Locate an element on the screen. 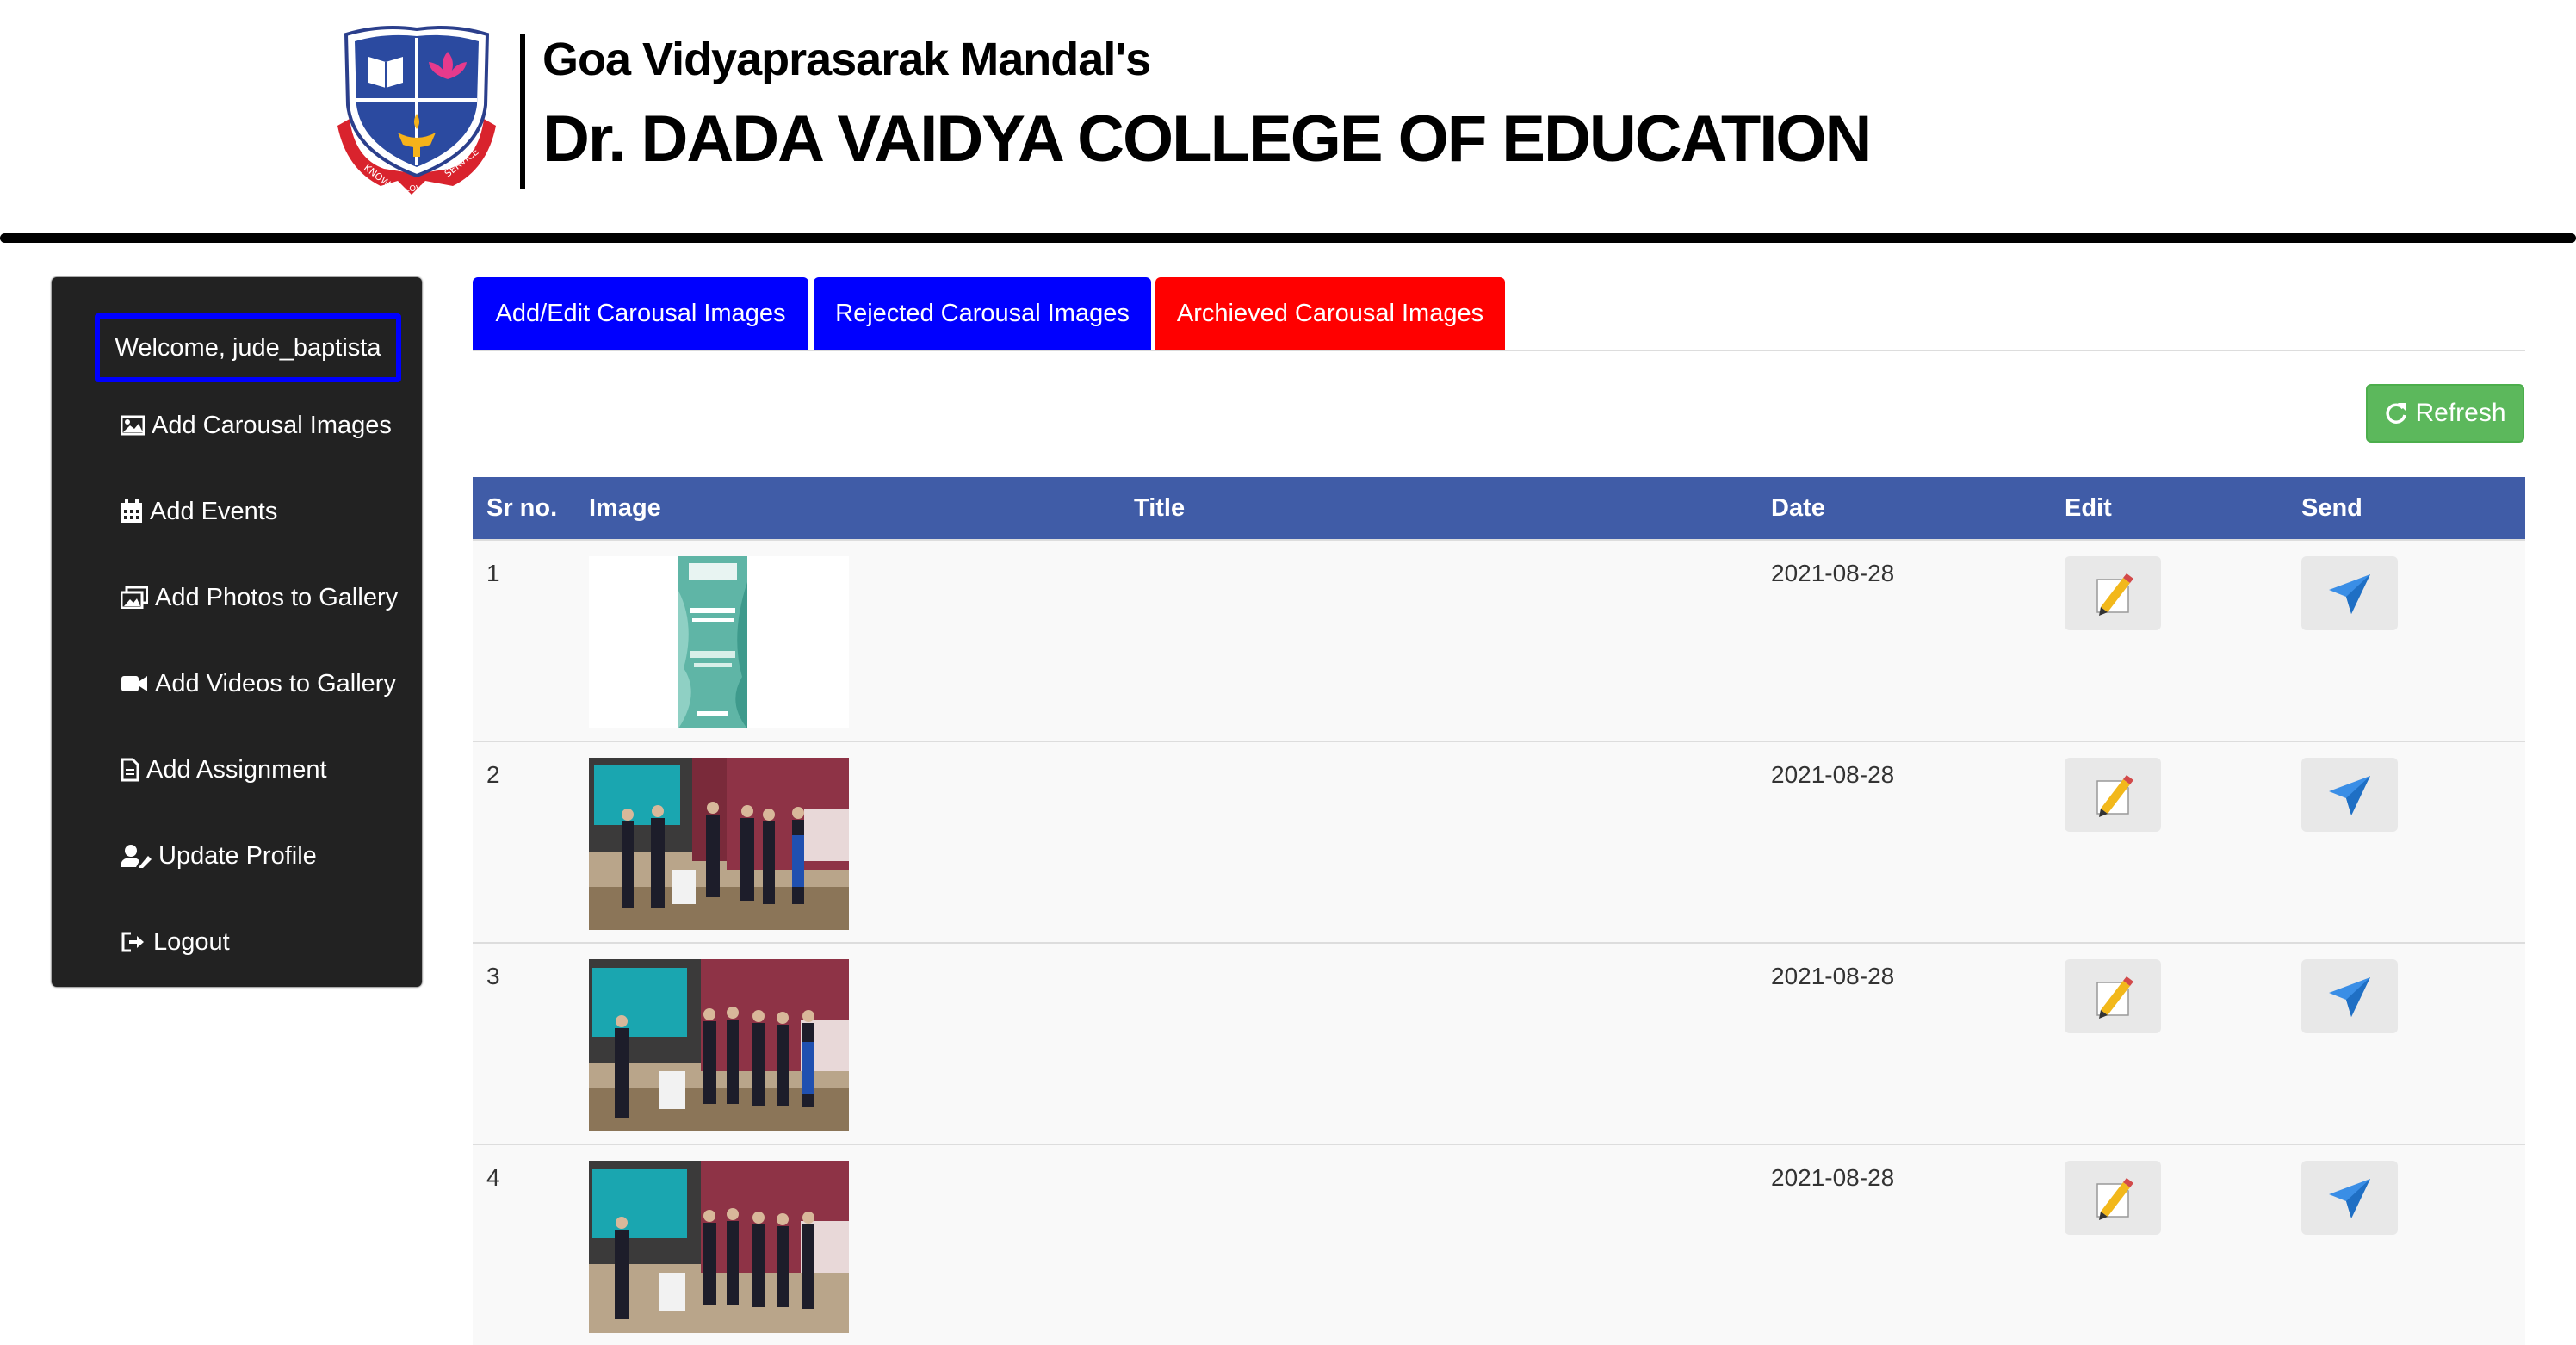 The height and width of the screenshot is (1345, 2576). video-icon is located at coordinates (134, 683).